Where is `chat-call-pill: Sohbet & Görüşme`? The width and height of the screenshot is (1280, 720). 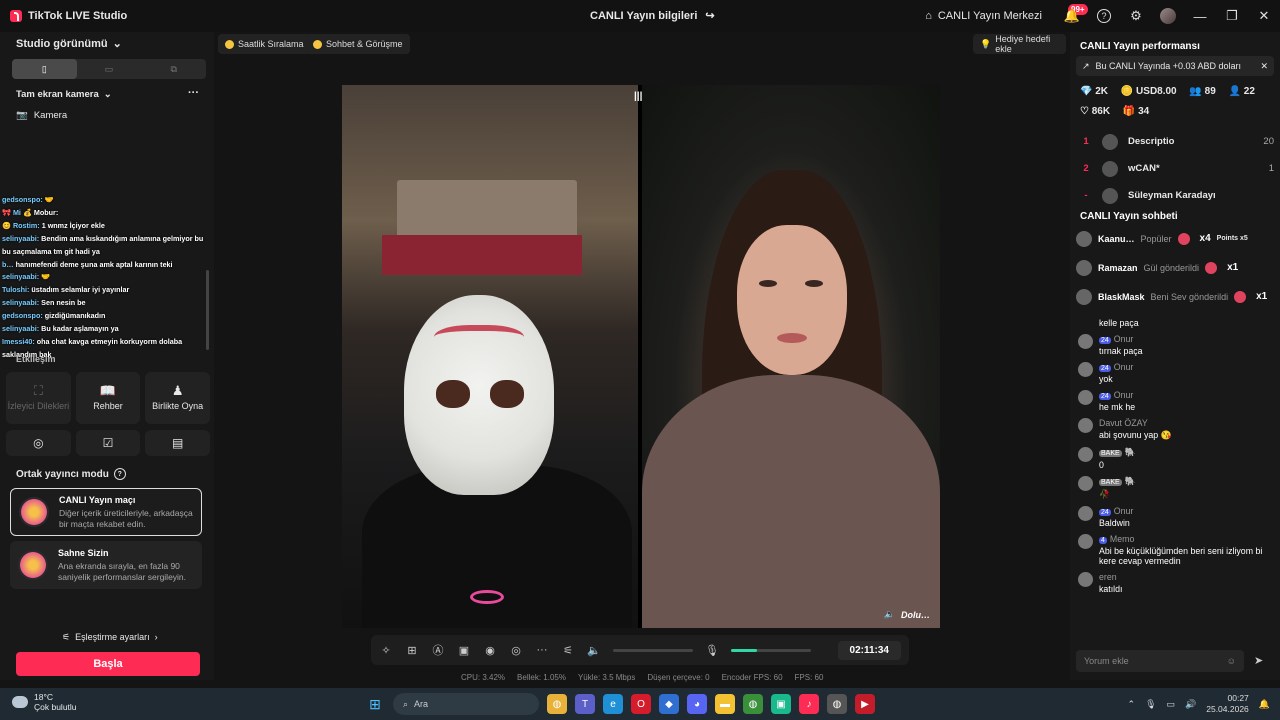
chat-call-pill: Sohbet & Görüşme is located at coordinates (358, 44).